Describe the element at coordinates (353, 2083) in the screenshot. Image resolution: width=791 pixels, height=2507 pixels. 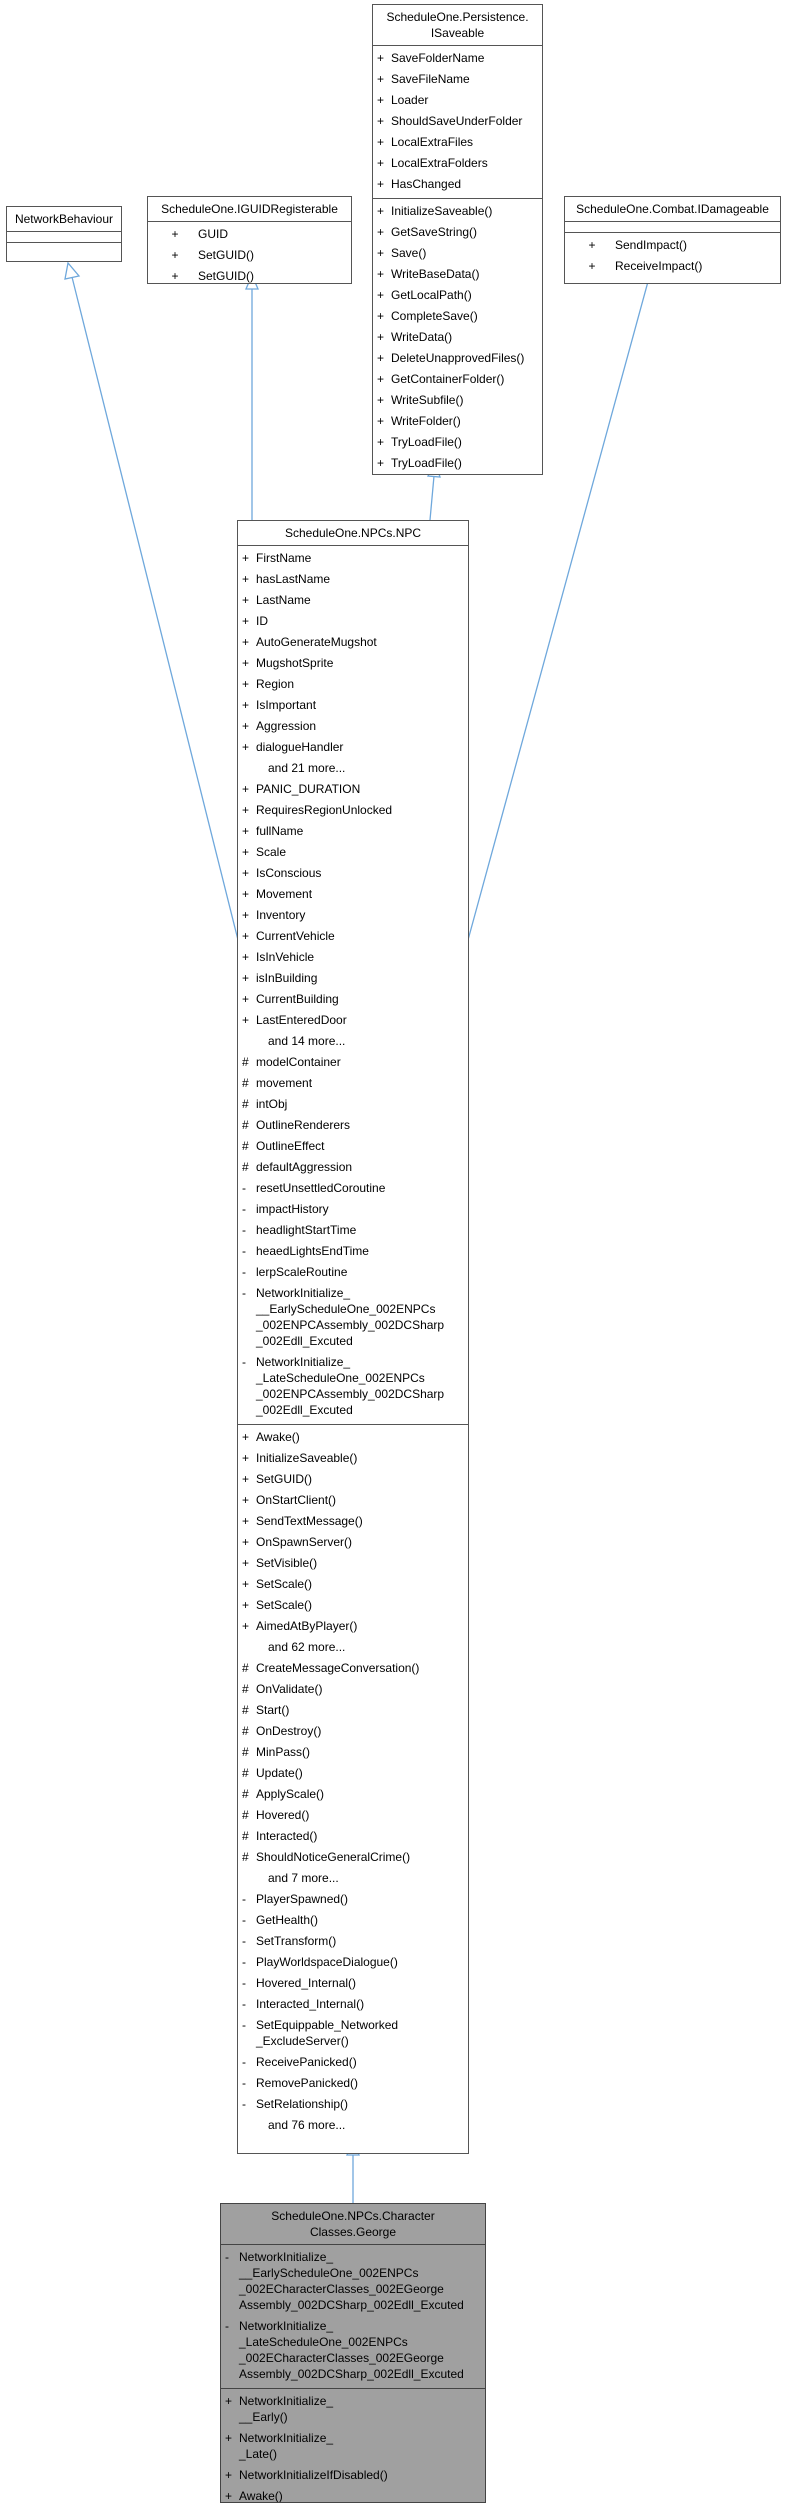
I see `class-member: - RemovePanicked()` at that location.